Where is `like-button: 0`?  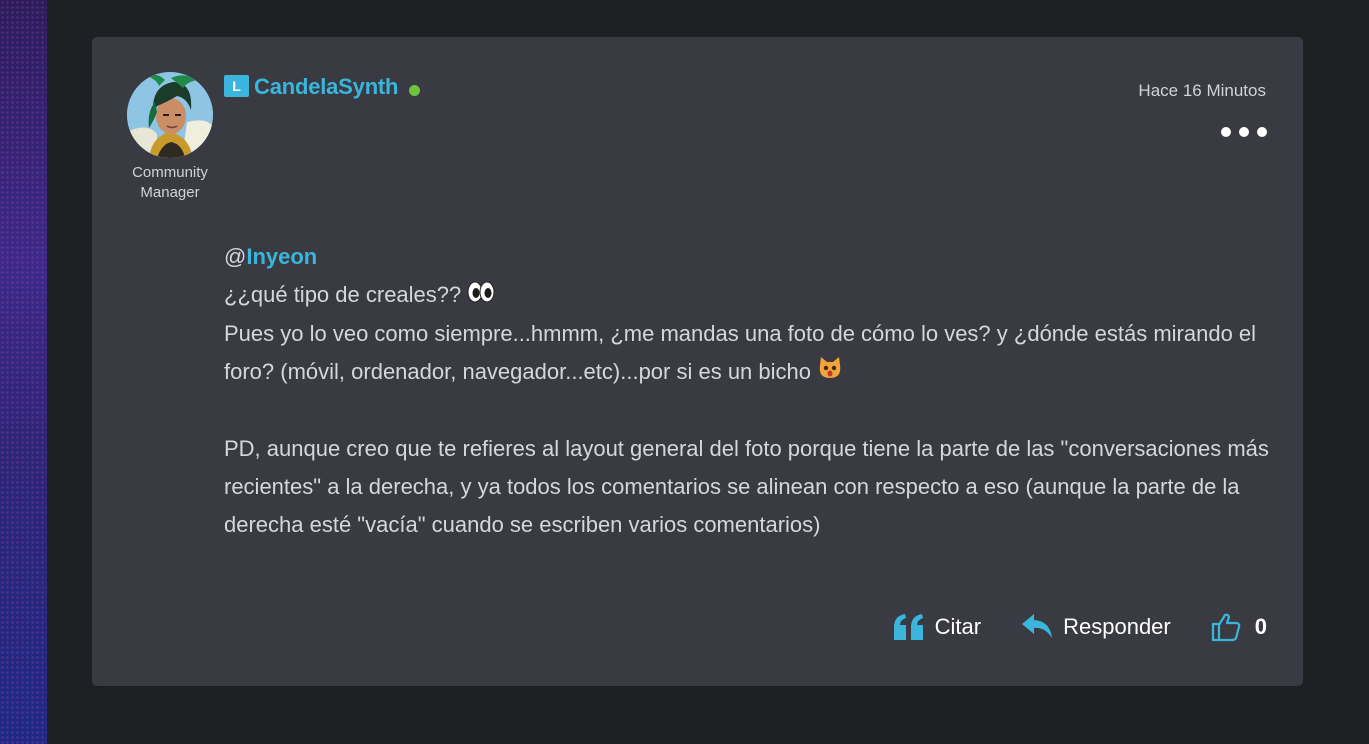
like-button: 0 is located at coordinates (1239, 627).